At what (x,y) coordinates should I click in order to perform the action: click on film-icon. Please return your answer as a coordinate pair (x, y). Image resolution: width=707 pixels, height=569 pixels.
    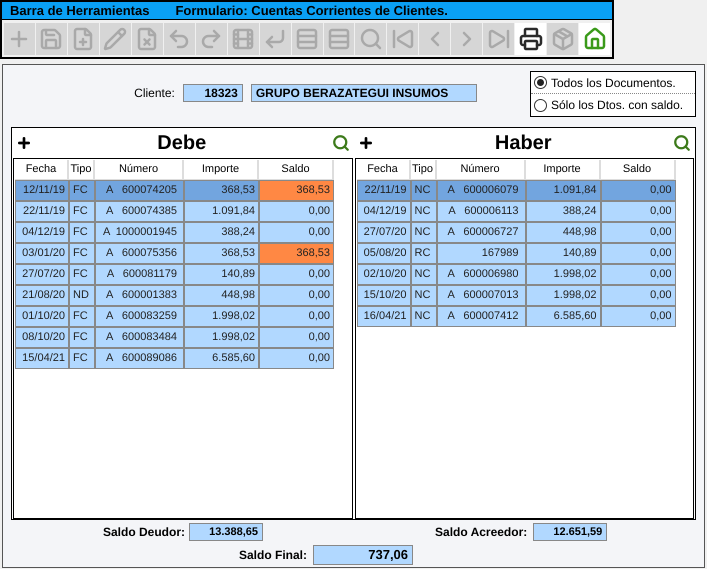
    Looking at the image, I should click on (243, 38).